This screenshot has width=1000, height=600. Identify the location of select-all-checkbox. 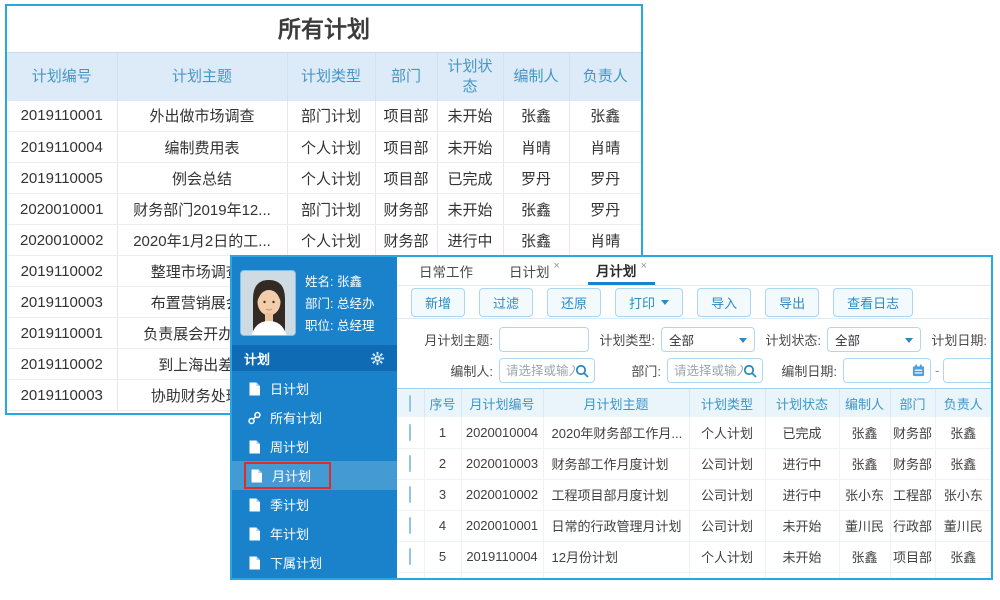
(410, 403).